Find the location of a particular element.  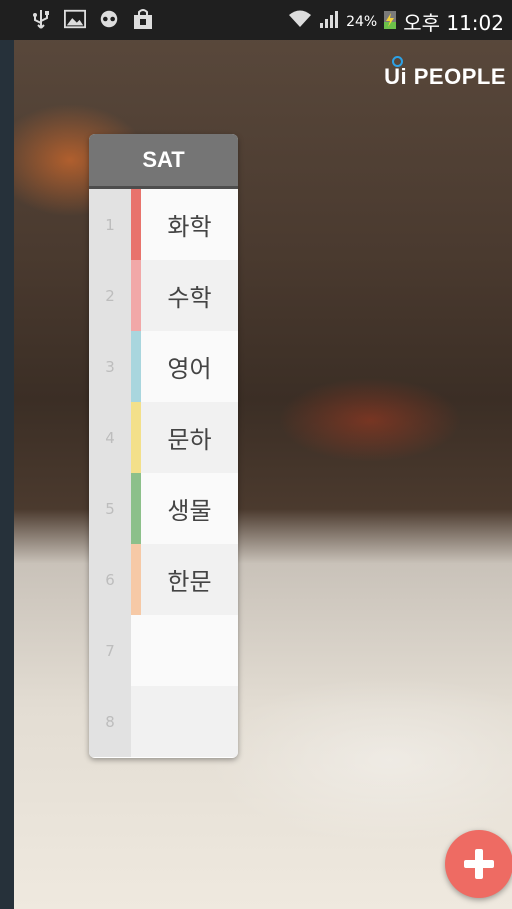

subject-label: 한문 is located at coordinates (189, 579).